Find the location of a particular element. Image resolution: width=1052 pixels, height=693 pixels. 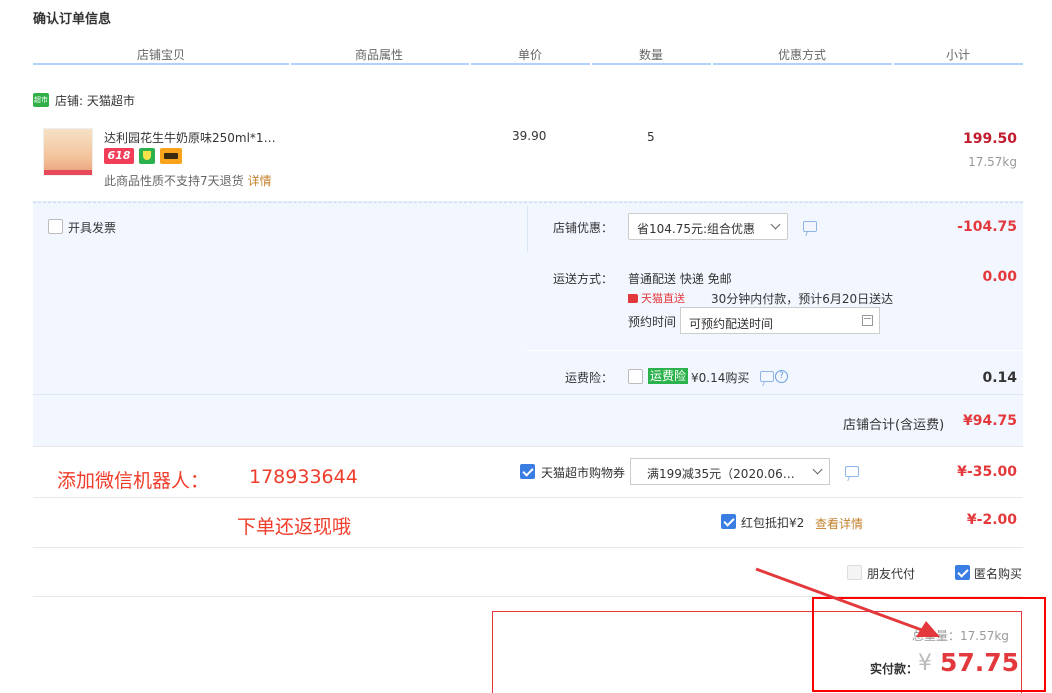

red-packet-details-link: 查看详情 is located at coordinates (839, 523).